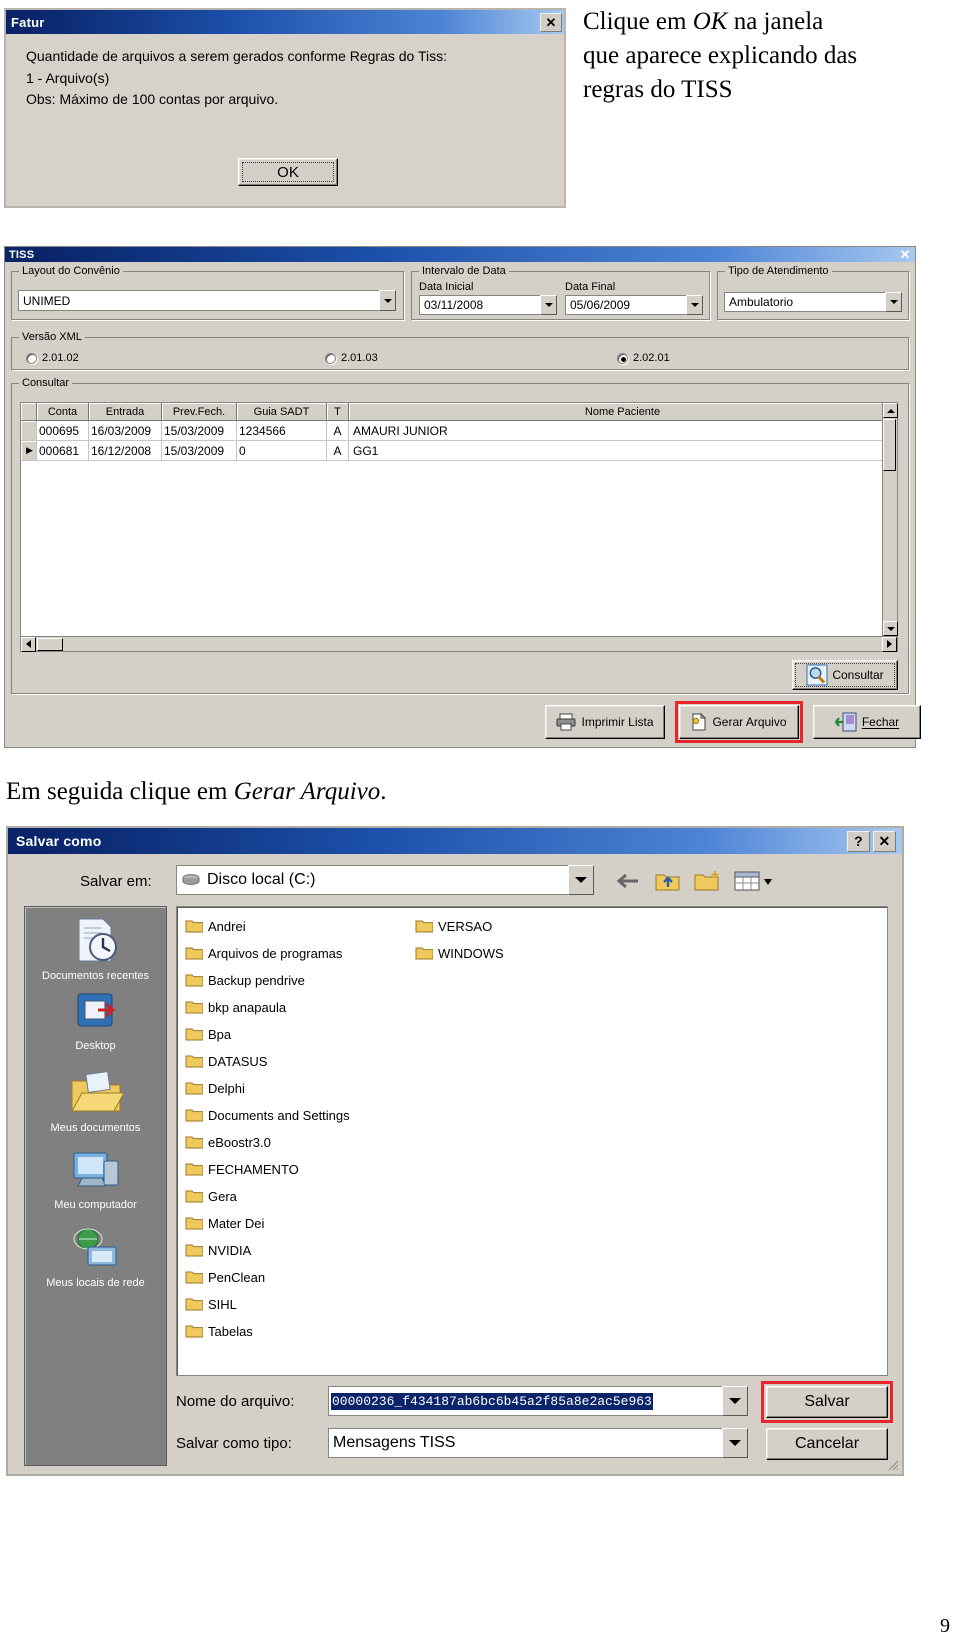  Describe the element at coordinates (385, 880) in the screenshot. I see `salvar-em-combo: Disco local (C:)` at that location.